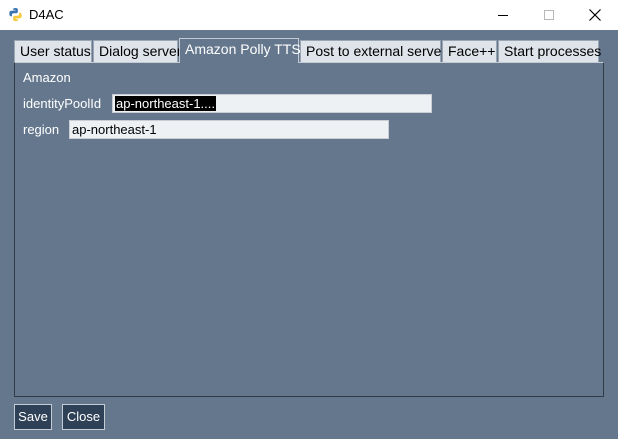 The image size is (618, 439). I want to click on save-button: Save, so click(33, 417).